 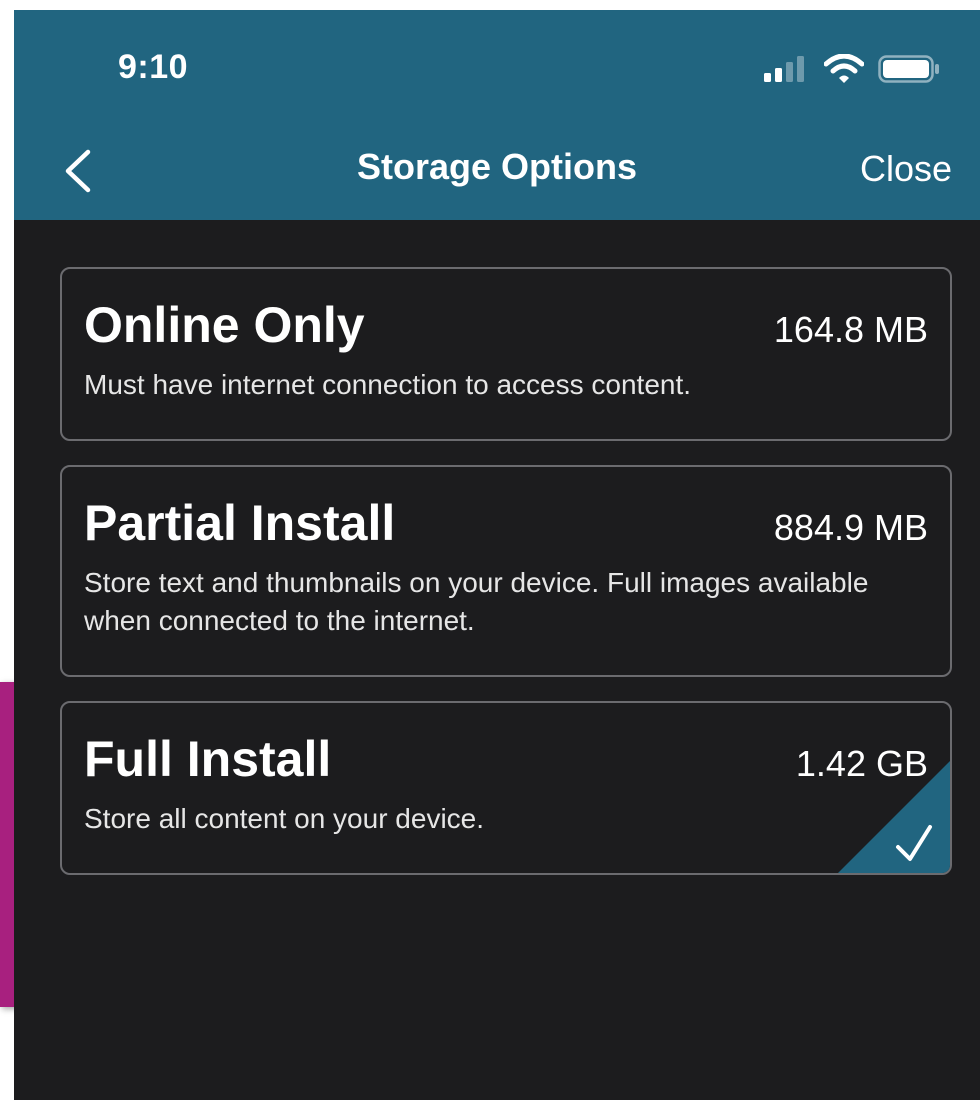 What do you see at coordinates (224, 325) in the screenshot?
I see `option-title: Online Only` at bounding box center [224, 325].